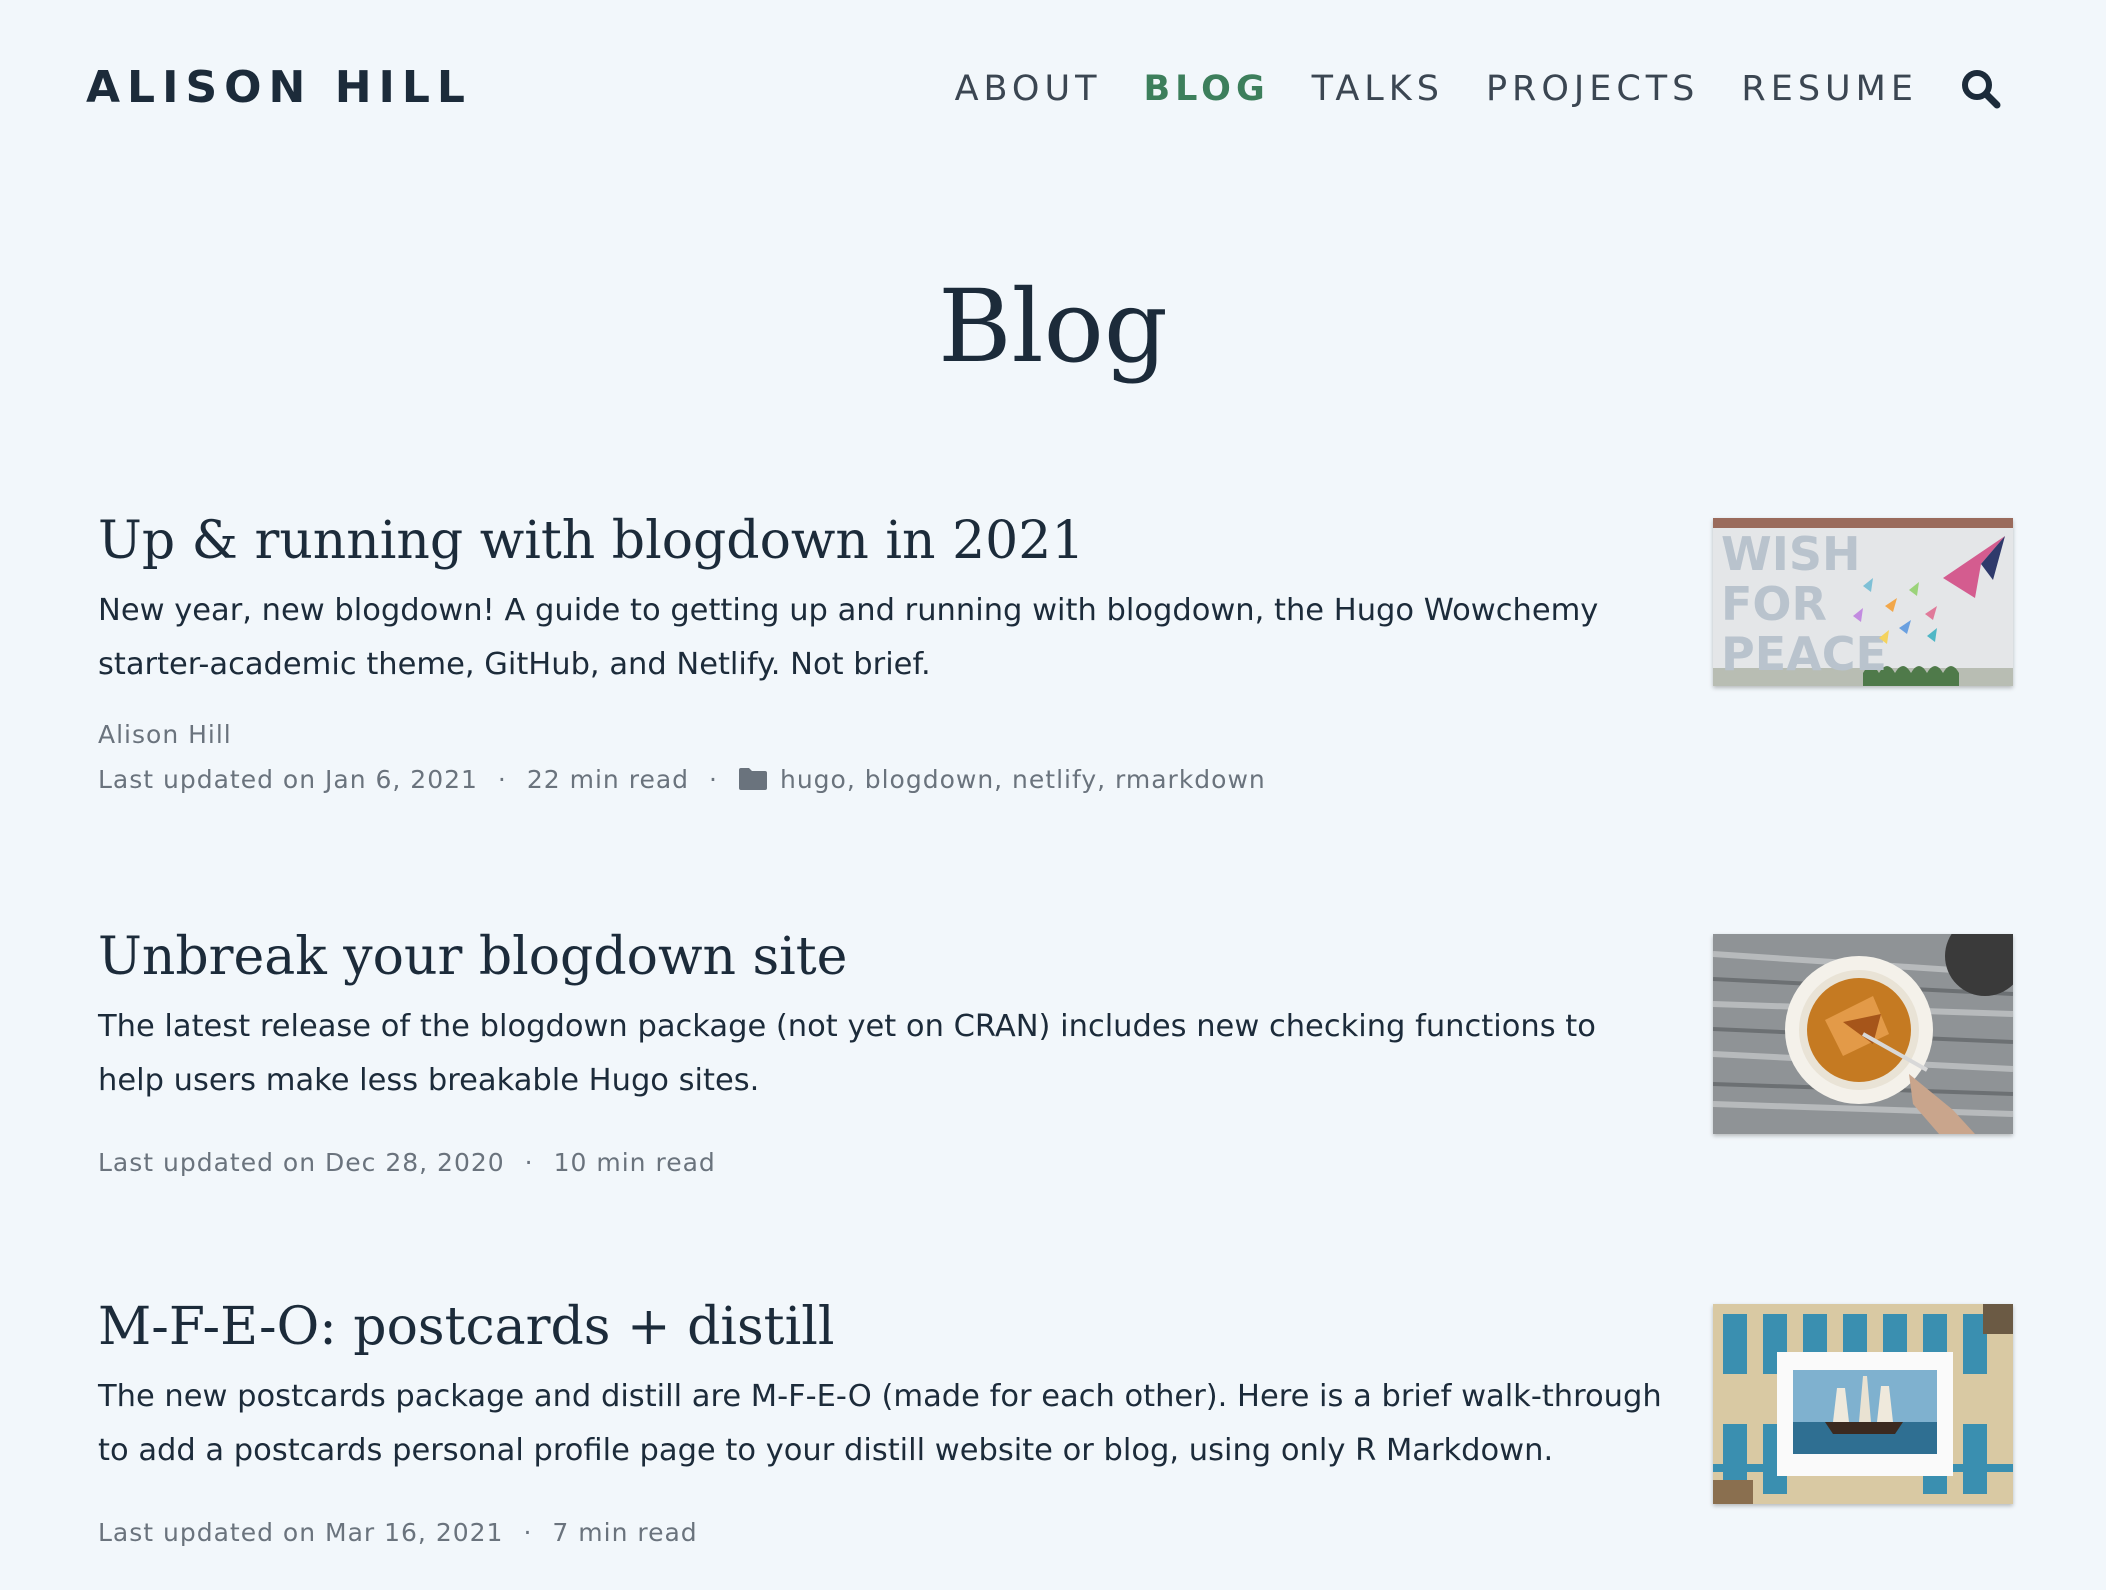  Describe the element at coordinates (1028, 89) in the screenshot. I see `nav-about: ABOUT` at that location.